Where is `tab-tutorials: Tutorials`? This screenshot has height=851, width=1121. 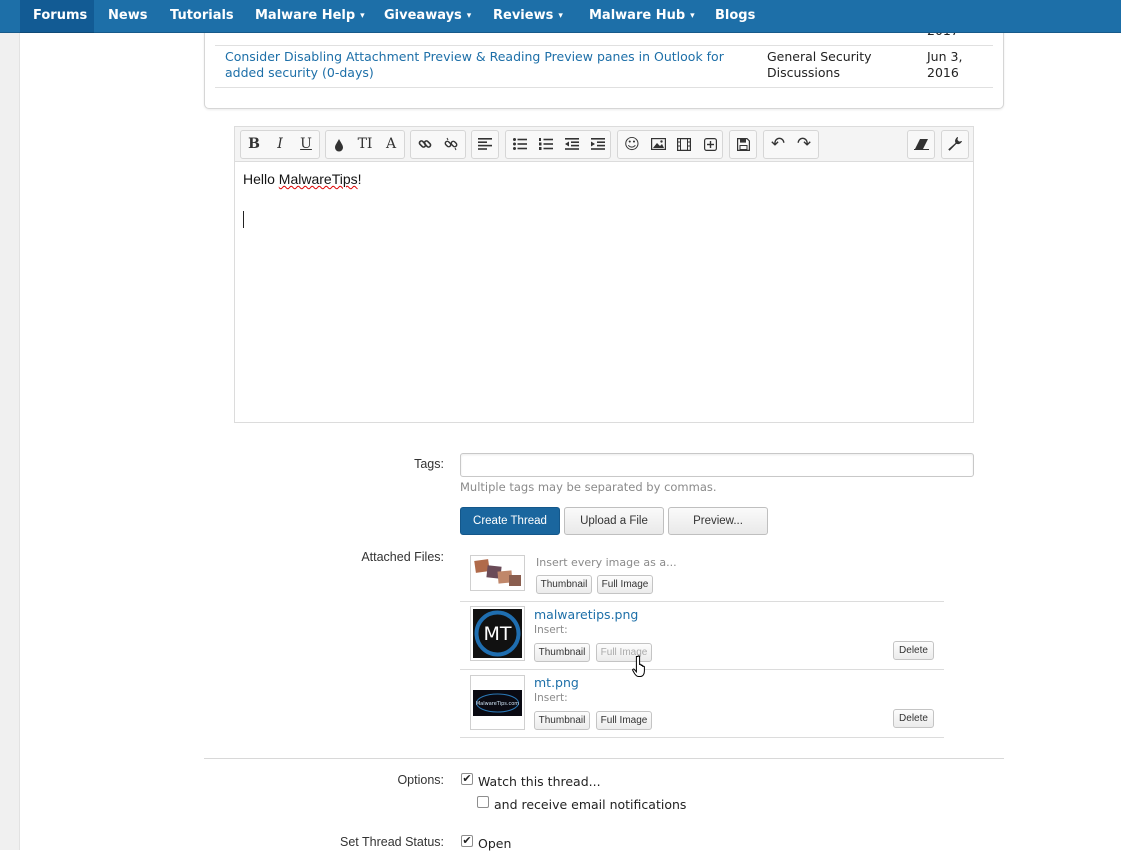 tab-tutorials: Tutorials is located at coordinates (202, 16).